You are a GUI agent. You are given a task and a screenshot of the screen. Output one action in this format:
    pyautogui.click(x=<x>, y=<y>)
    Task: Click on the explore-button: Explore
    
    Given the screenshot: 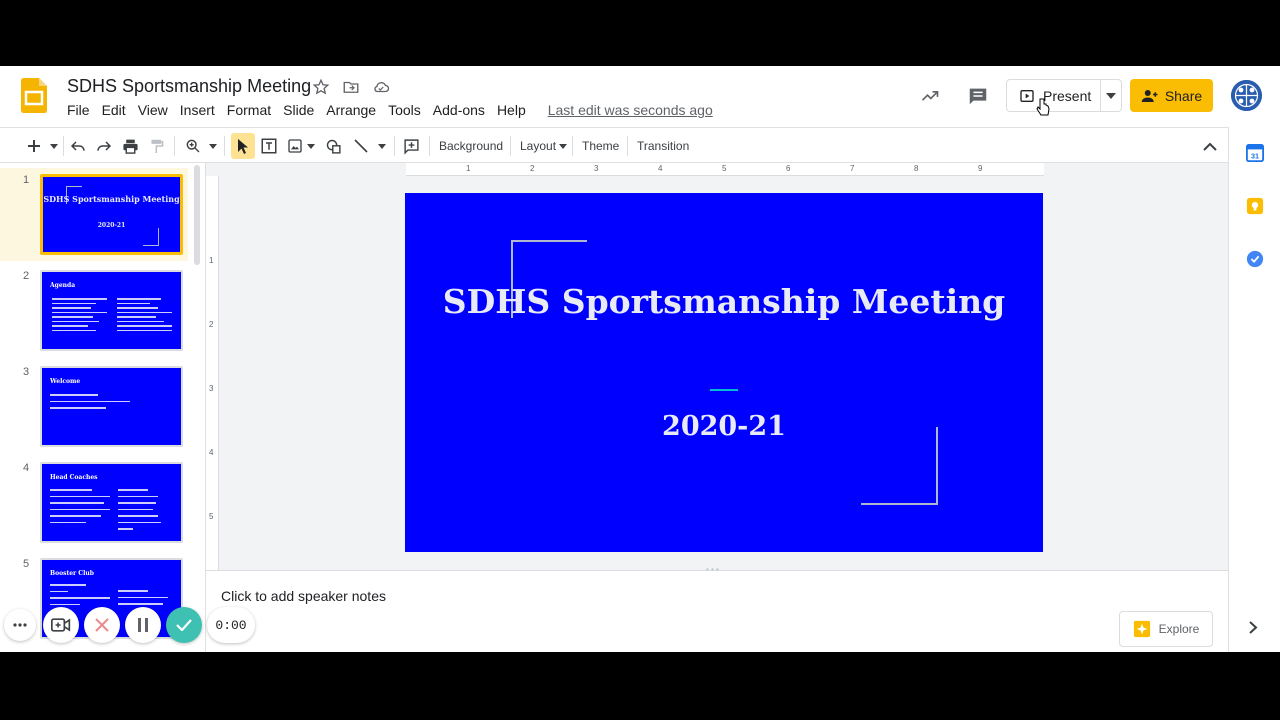 What is the action you would take?
    pyautogui.click(x=1166, y=629)
    